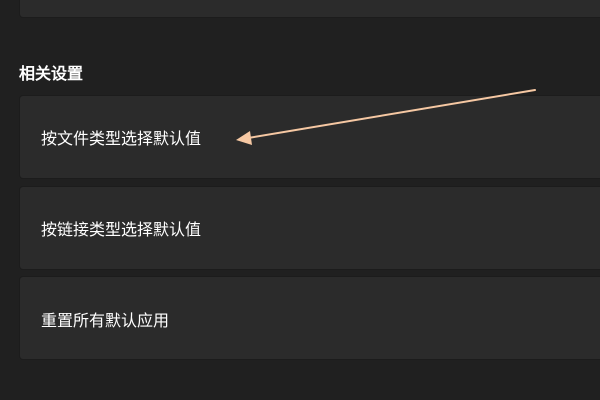  Describe the element at coordinates (309, 9) in the screenshot. I see `previous-setting-card` at that location.